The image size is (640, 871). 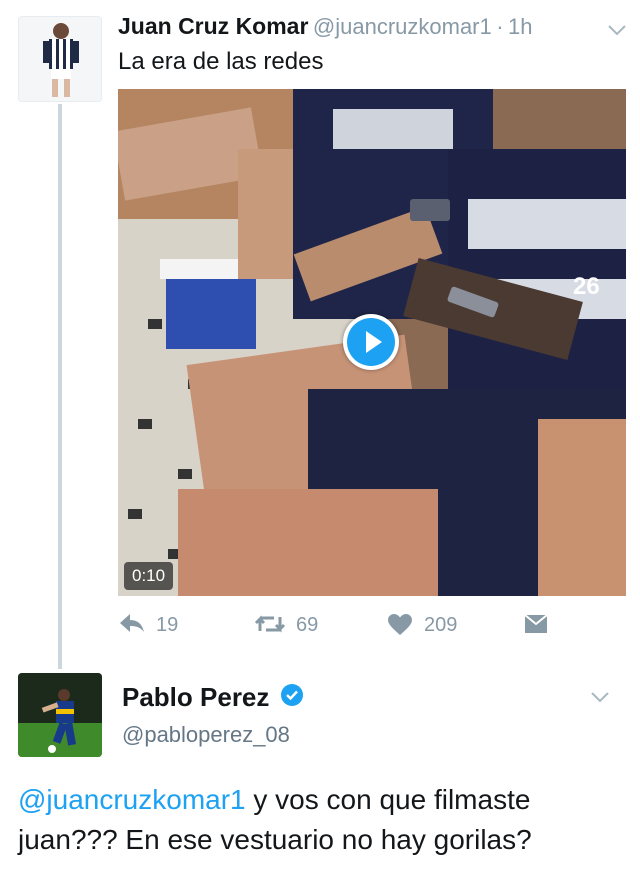 I want to click on direct-message-button, so click(x=536, y=626).